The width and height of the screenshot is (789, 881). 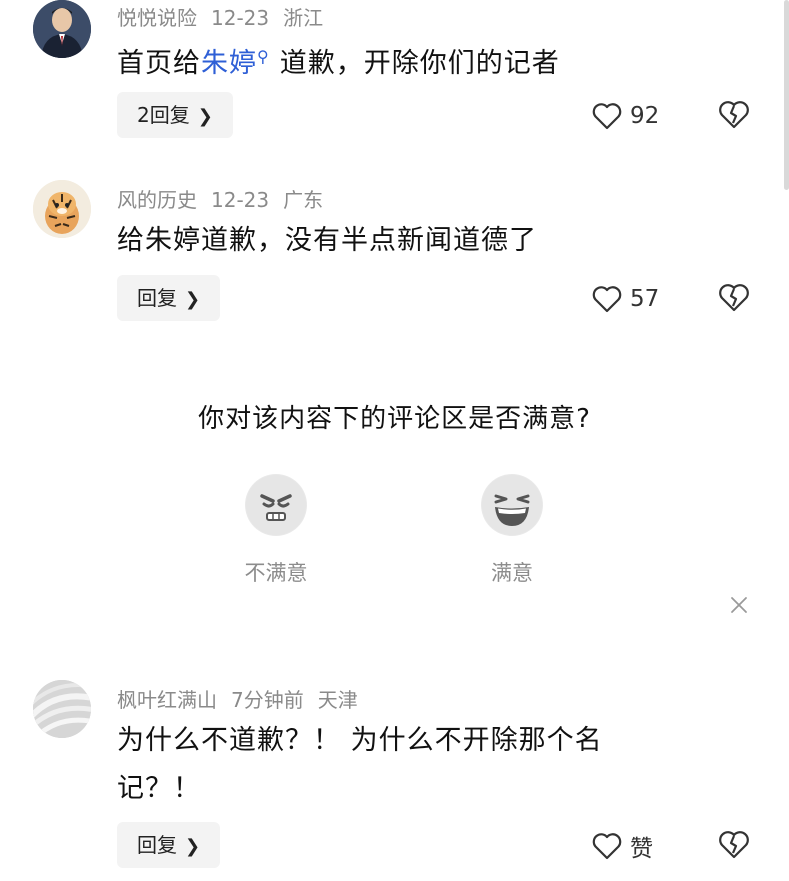 What do you see at coordinates (645, 116) in the screenshot?
I see `like-count: 92` at bounding box center [645, 116].